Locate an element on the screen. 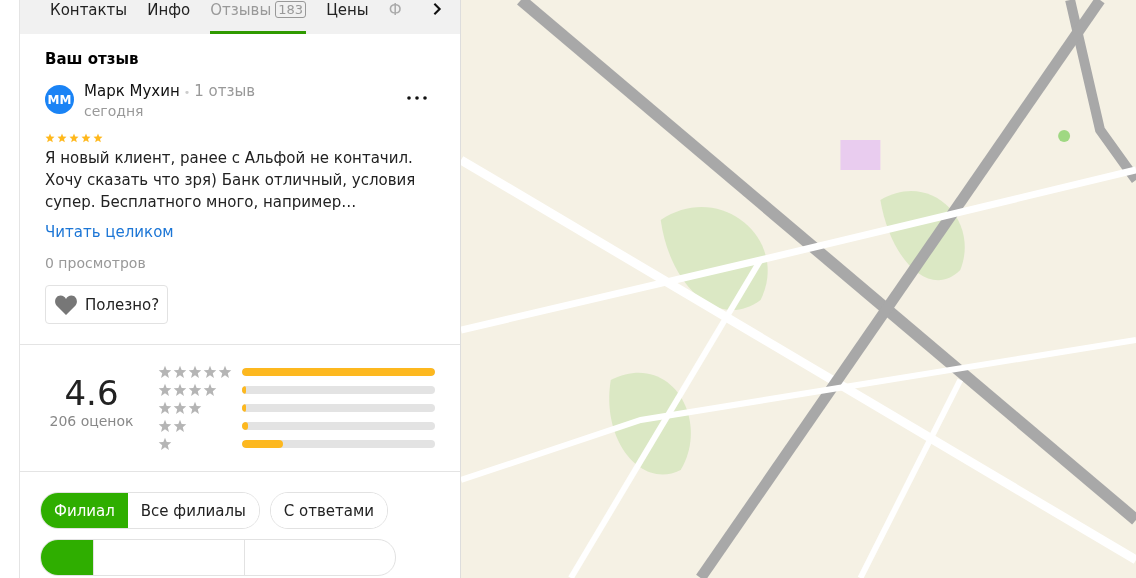 Image resolution: width=1136 pixels, height=578 pixels. review-count-badge: 183 is located at coordinates (291, 9).